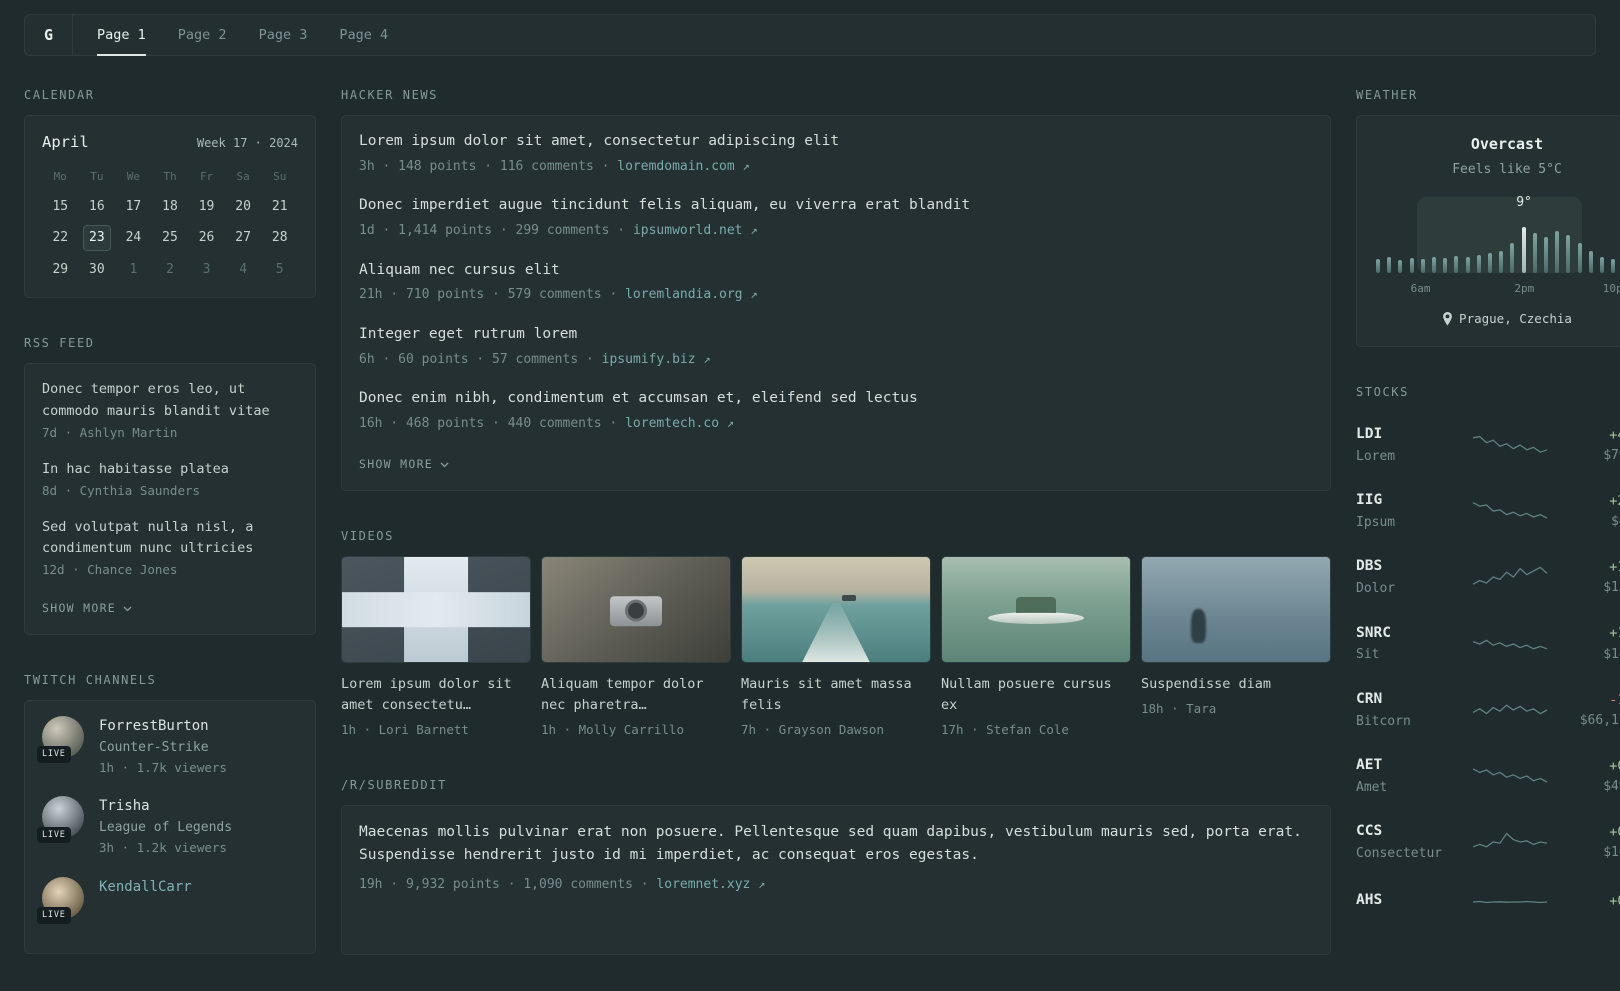  Describe the element at coordinates (170, 469) in the screenshot. I see `rss-item-title: In hac habitasse platea` at that location.